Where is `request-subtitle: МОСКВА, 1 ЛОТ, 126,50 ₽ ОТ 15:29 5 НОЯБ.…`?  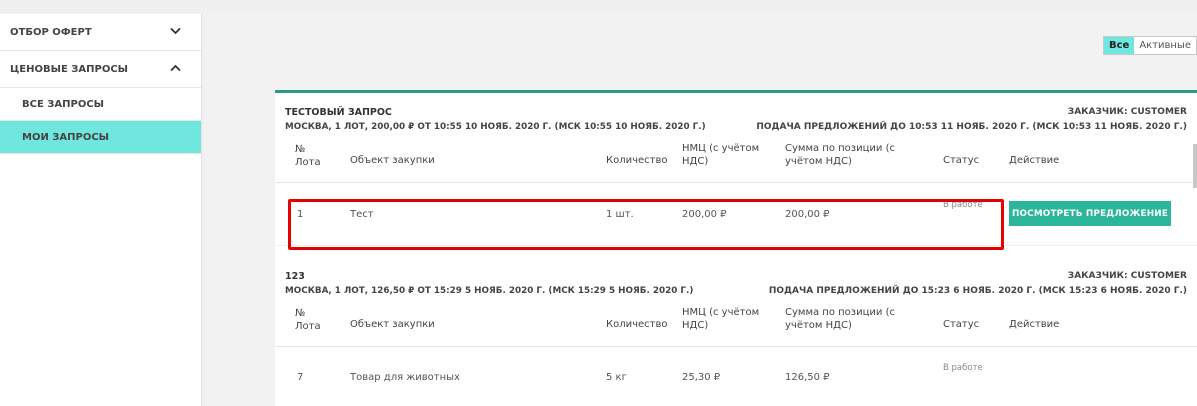 request-subtitle: МОСКВА, 1 ЛОТ, 126,50 ₽ ОТ 15:29 5 НОЯБ.… is located at coordinates (489, 291).